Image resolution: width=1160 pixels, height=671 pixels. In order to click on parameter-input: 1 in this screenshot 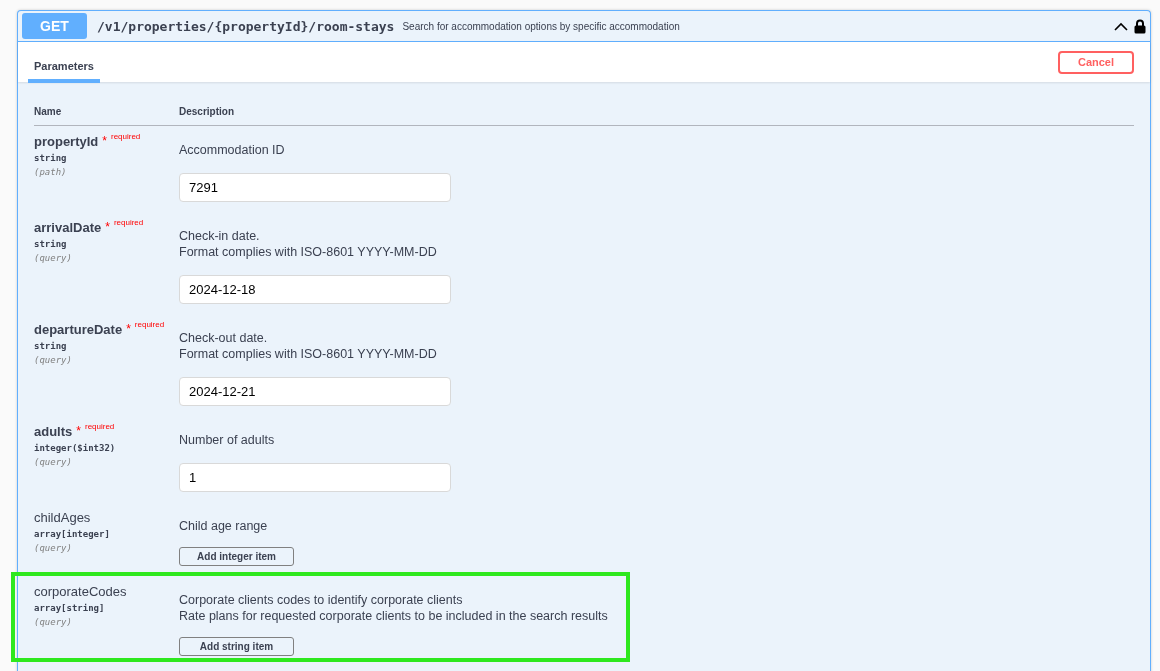, I will do `click(315, 477)`.